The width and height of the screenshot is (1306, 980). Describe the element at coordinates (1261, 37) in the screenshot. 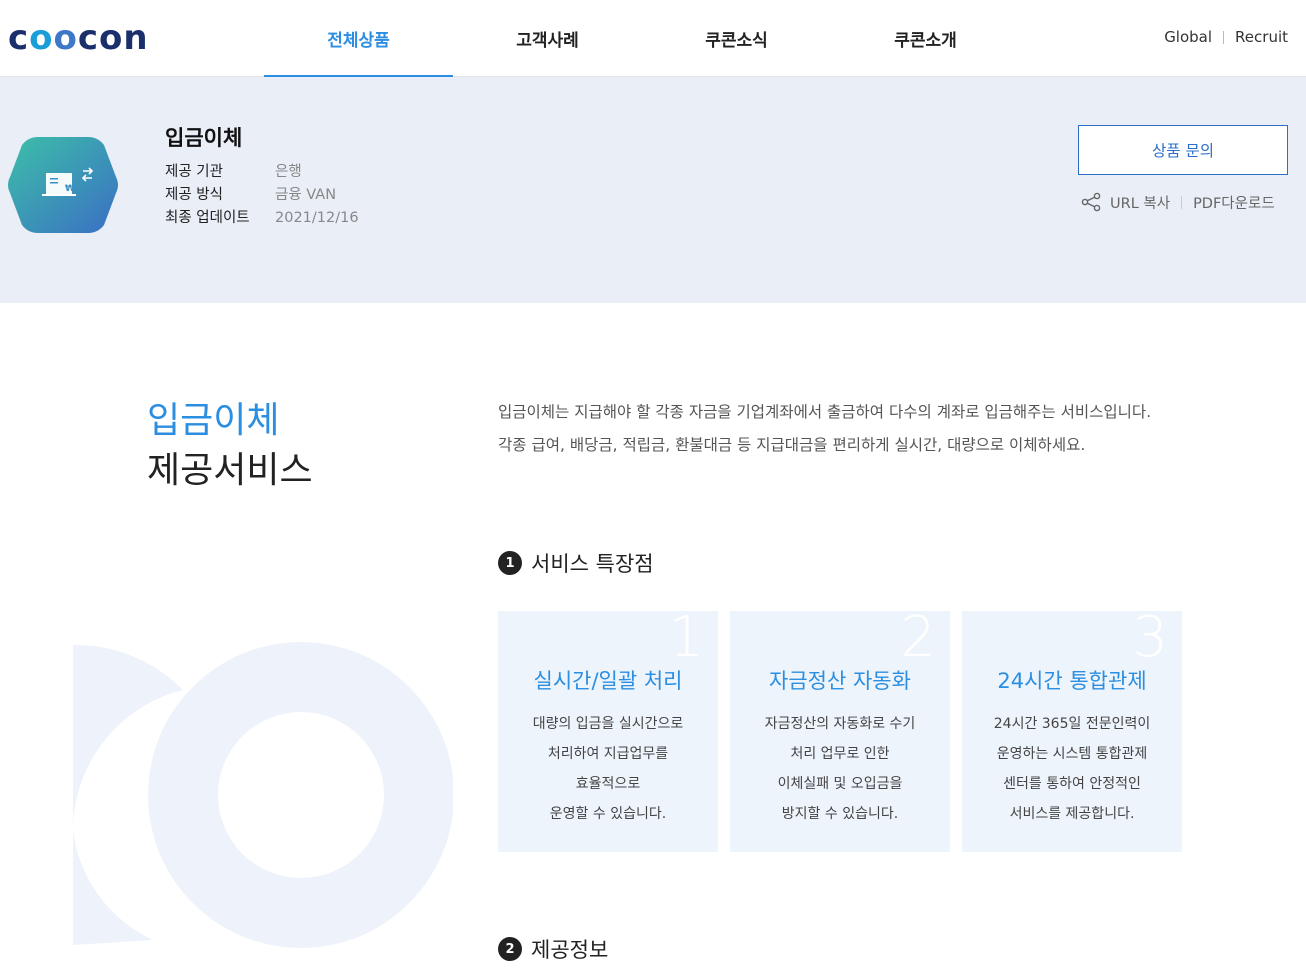

I see `recruit-link: Recruit` at that location.